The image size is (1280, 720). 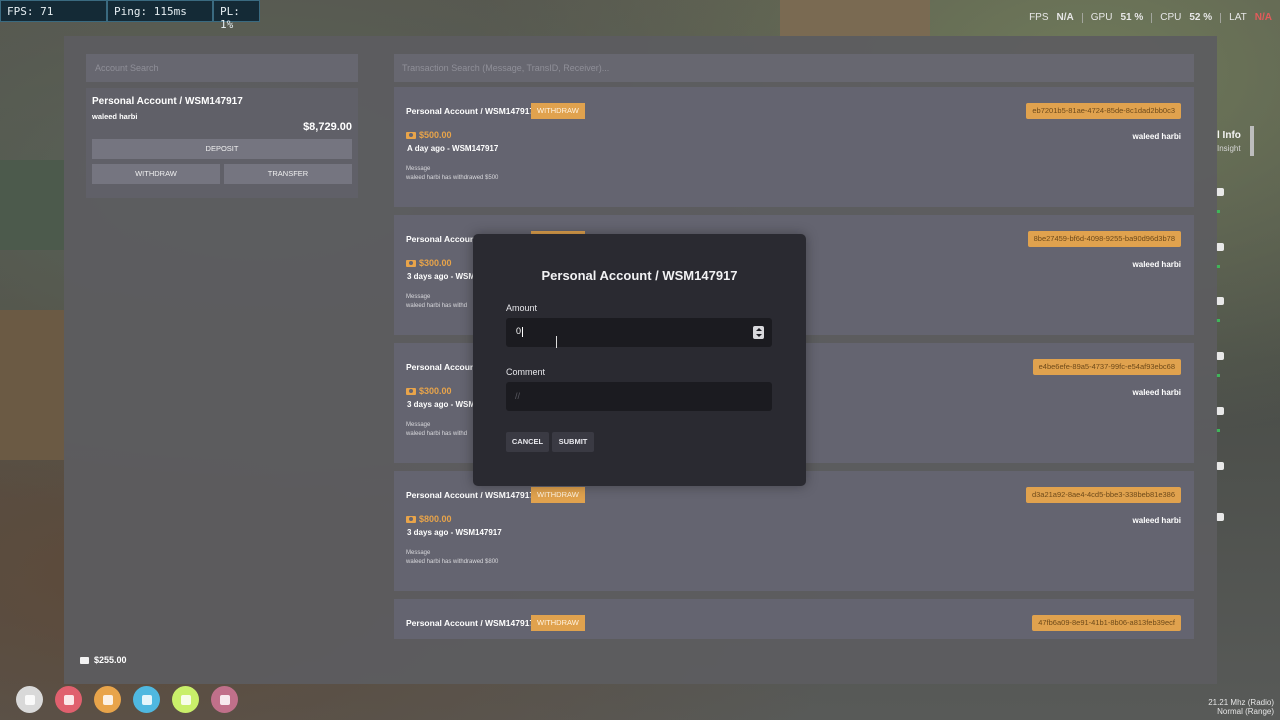 I want to click on deposit-button: DEPOSIT, so click(x=222, y=149).